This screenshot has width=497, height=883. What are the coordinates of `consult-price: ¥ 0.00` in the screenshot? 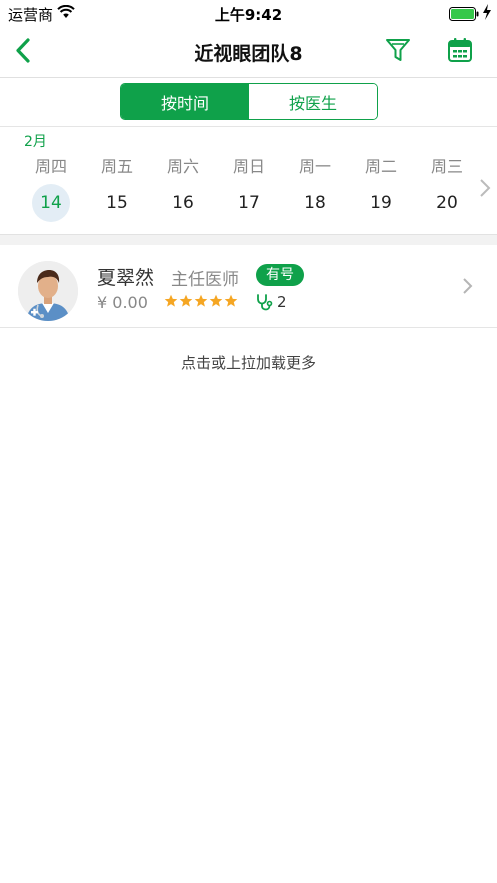 It's located at (122, 302).